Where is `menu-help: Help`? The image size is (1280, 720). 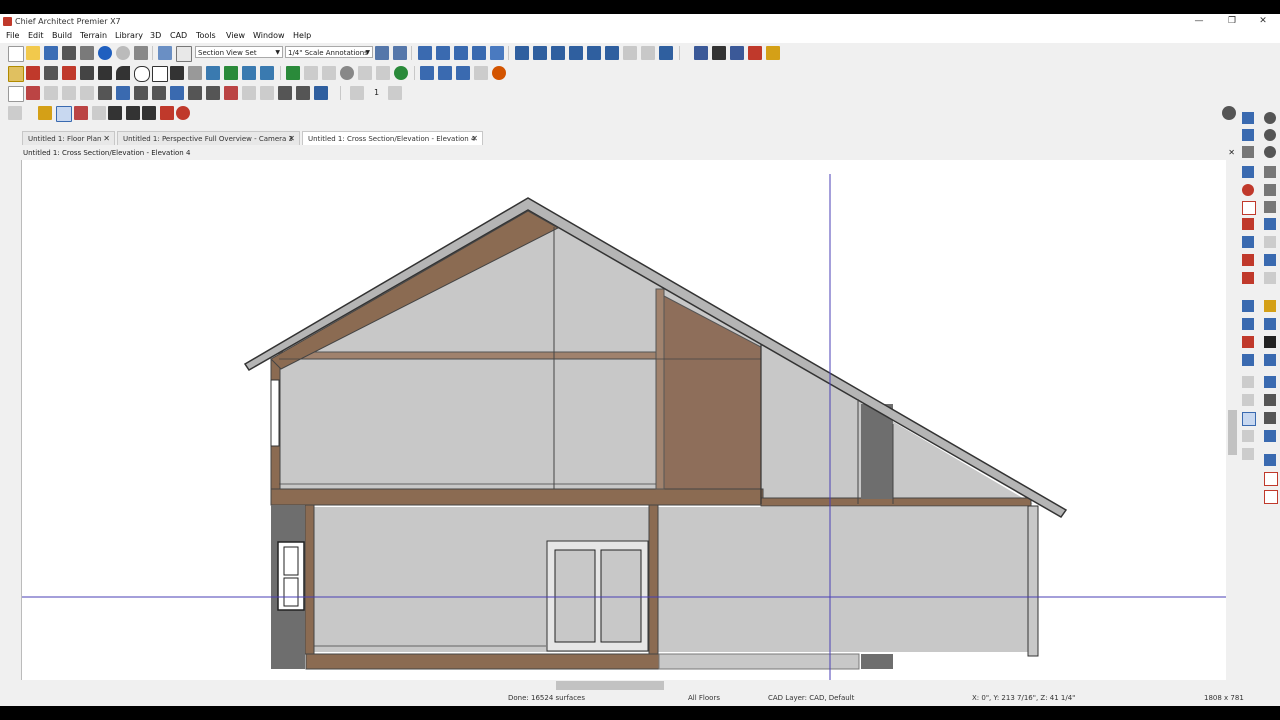
menu-help: Help is located at coordinates (302, 35).